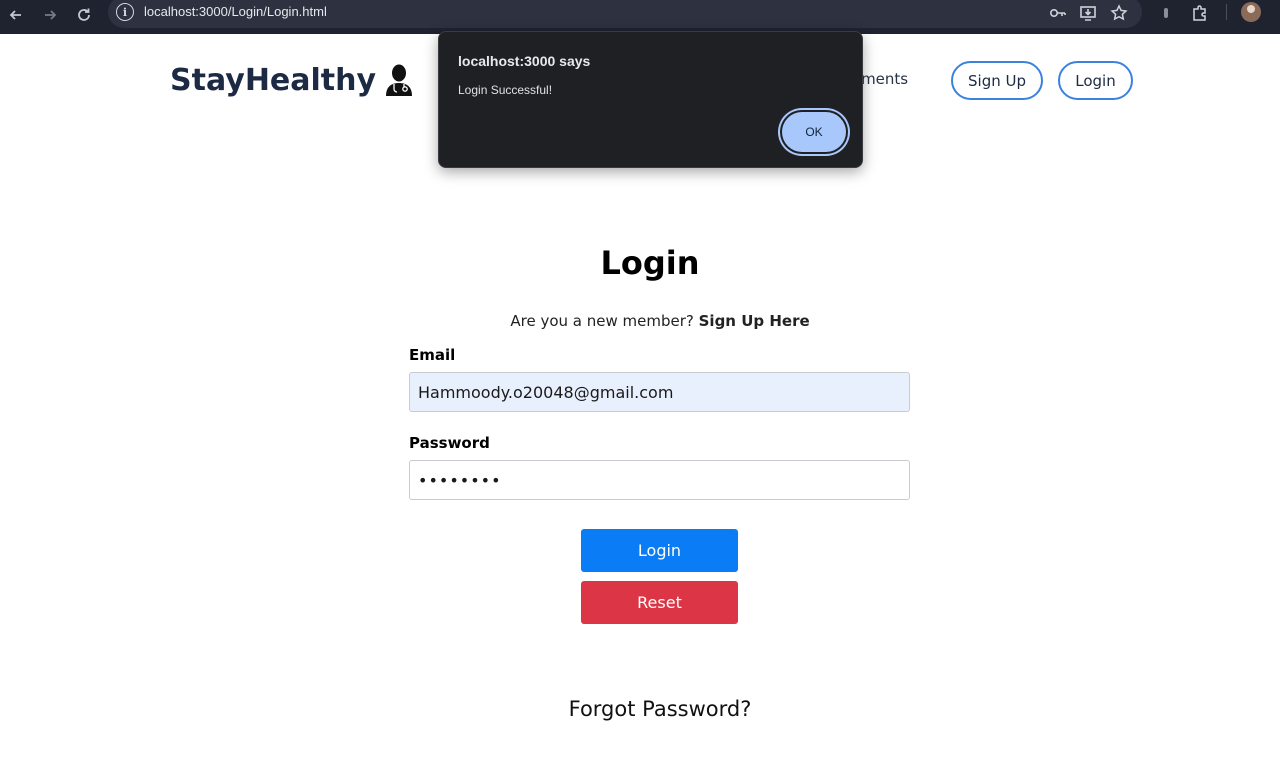 This screenshot has height=758, width=1280. I want to click on alert-title: localhost:3000 says, so click(524, 61).